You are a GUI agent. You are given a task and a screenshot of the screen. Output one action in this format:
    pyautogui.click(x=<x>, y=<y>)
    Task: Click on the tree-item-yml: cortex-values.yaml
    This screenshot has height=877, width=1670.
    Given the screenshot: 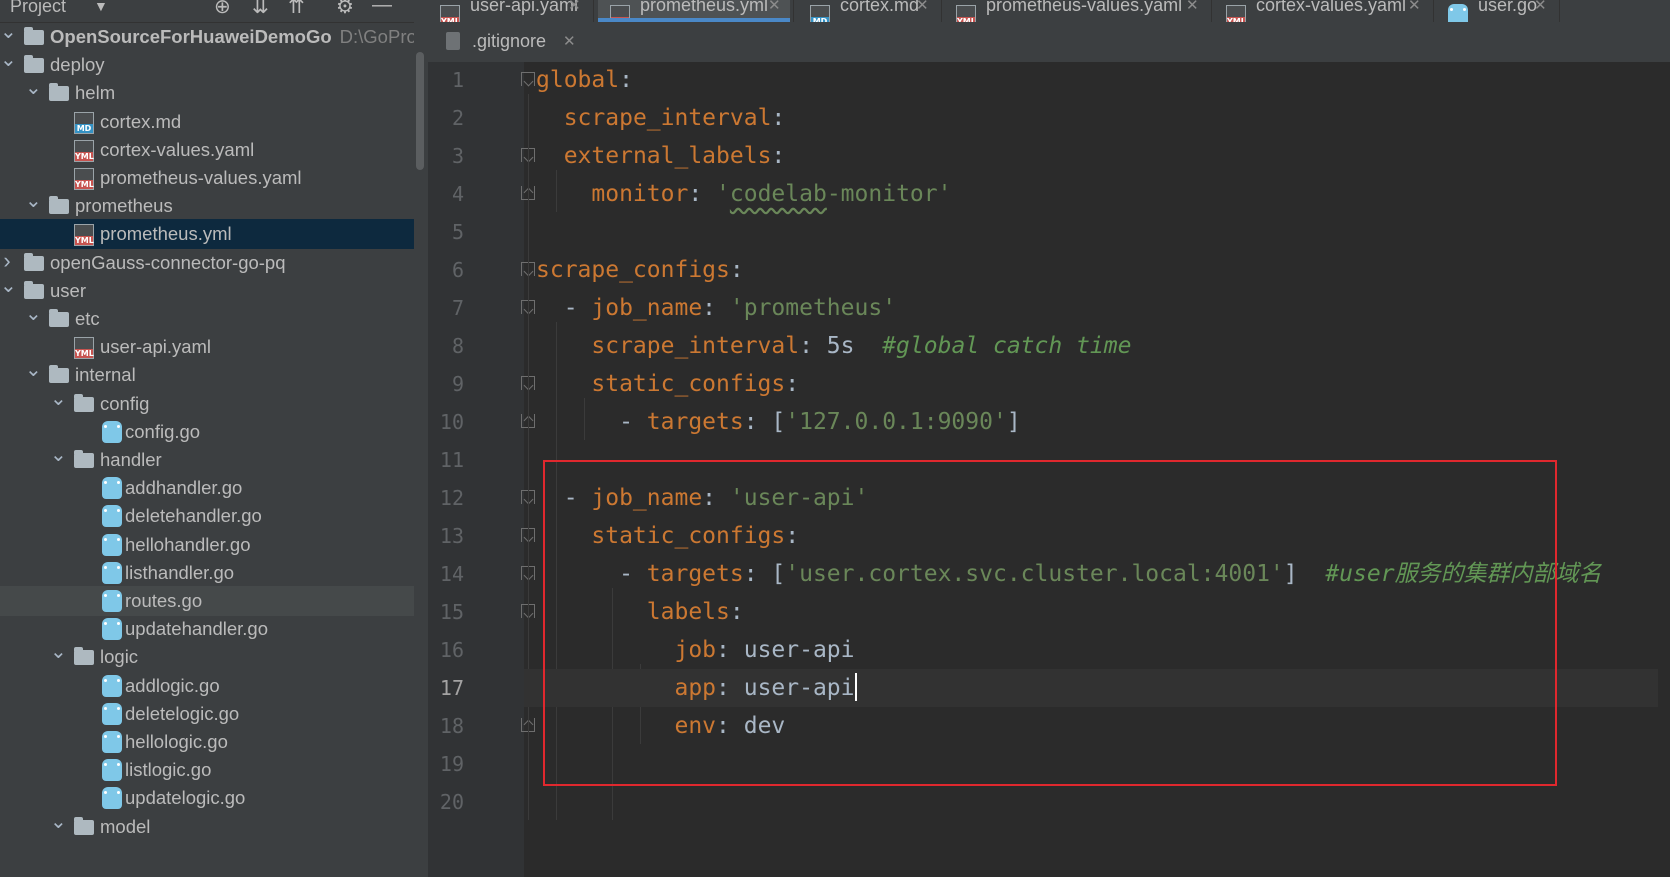 What is the action you would take?
    pyautogui.click(x=207, y=150)
    